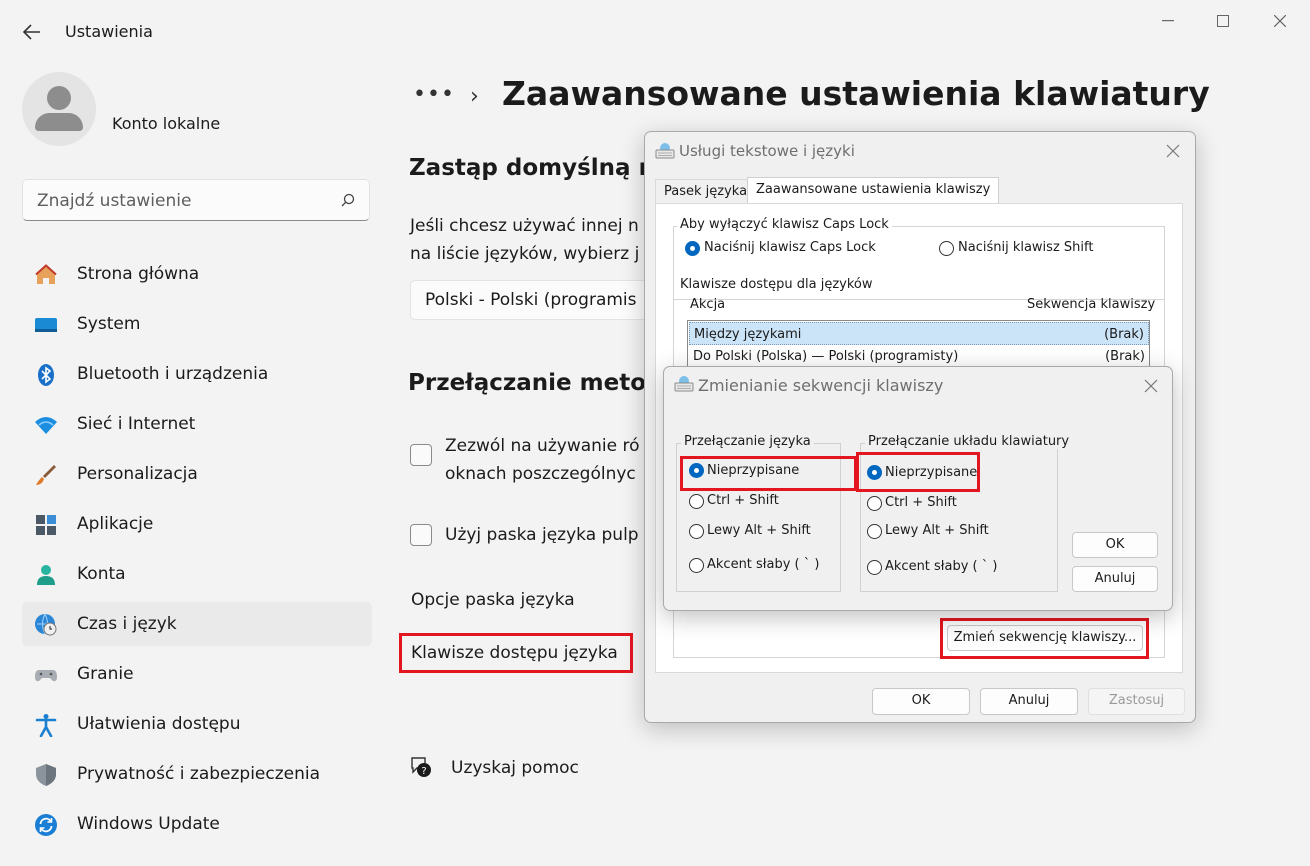 The height and width of the screenshot is (866, 1310). Describe the element at coordinates (46, 725) in the screenshot. I see `accessibility-icon` at that location.